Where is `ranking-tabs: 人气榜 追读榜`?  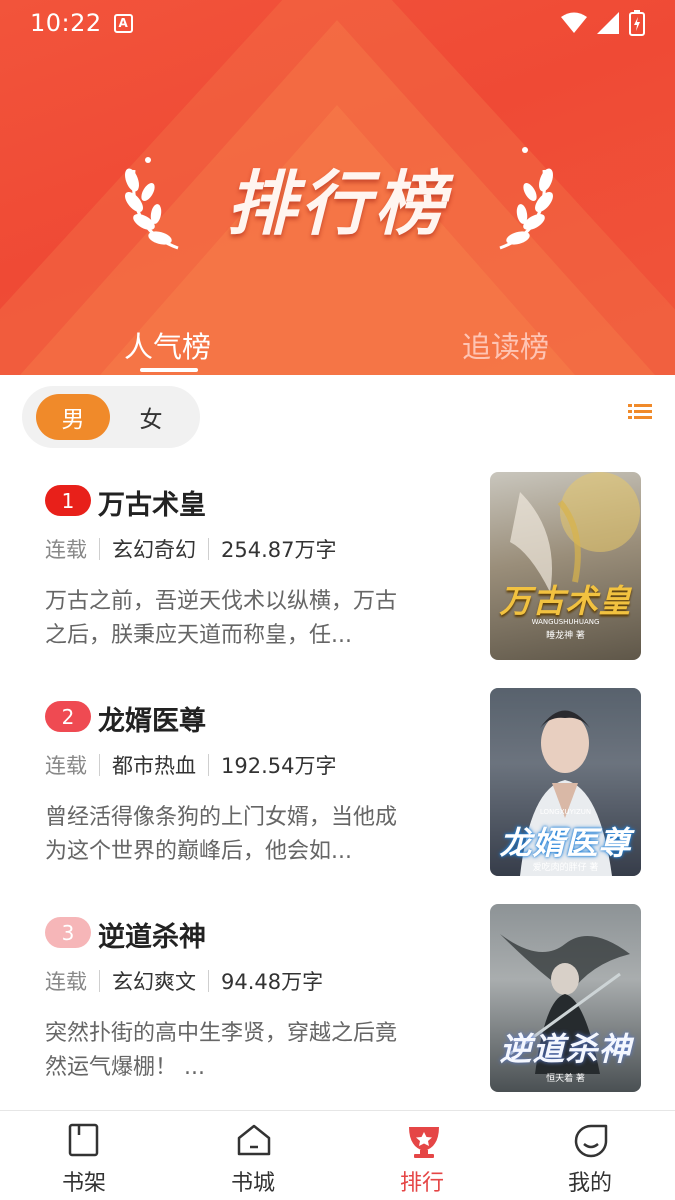 ranking-tabs: 人气榜 追读榜 is located at coordinates (337, 346).